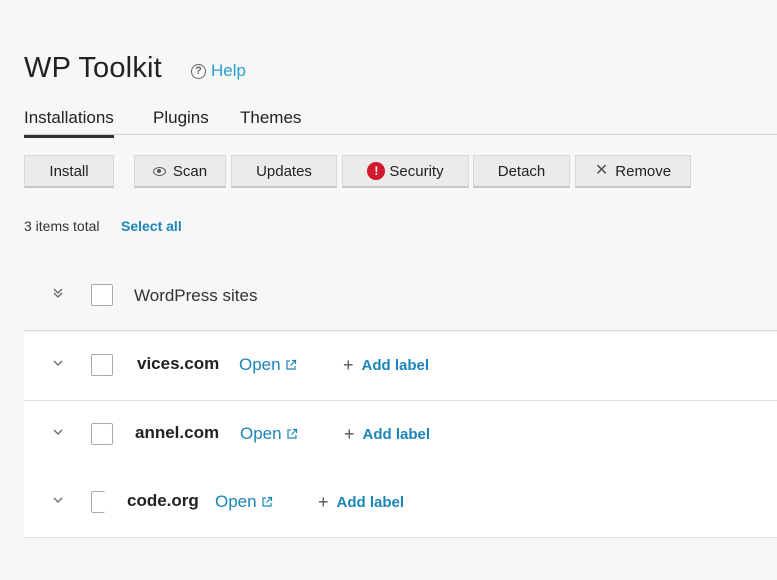  What do you see at coordinates (62, 226) in the screenshot?
I see `items-count: 3 items total` at bounding box center [62, 226].